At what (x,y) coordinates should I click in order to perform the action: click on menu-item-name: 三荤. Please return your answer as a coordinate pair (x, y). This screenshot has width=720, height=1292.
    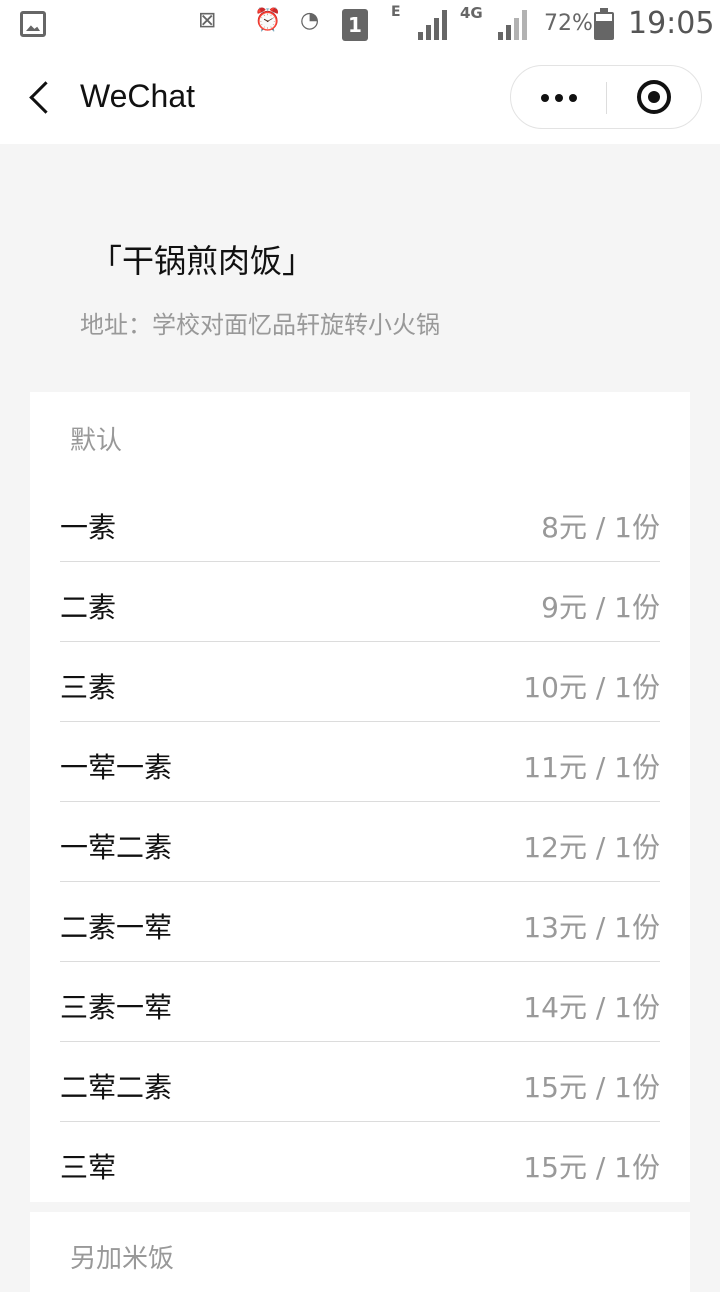
    Looking at the image, I should click on (88, 1167).